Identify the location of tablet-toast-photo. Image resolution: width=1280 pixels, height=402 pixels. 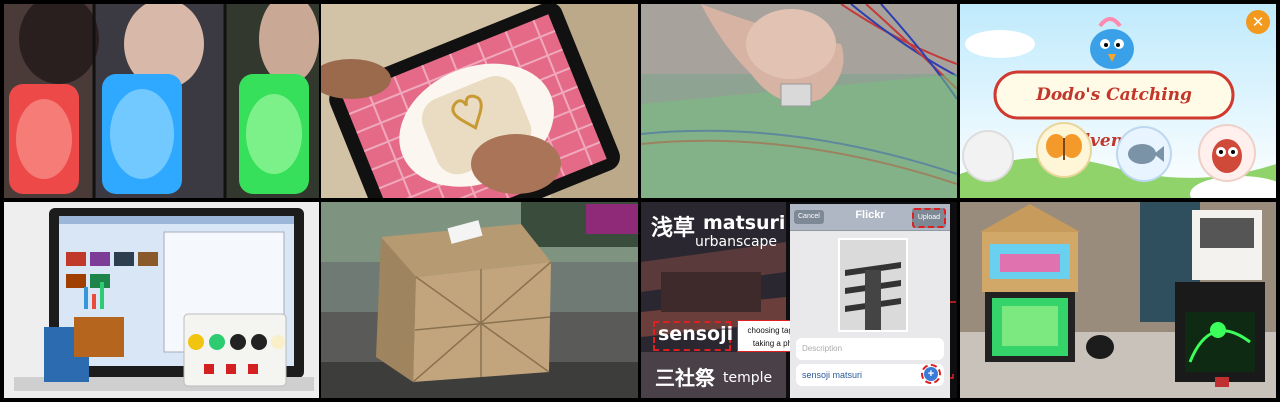
(479, 101).